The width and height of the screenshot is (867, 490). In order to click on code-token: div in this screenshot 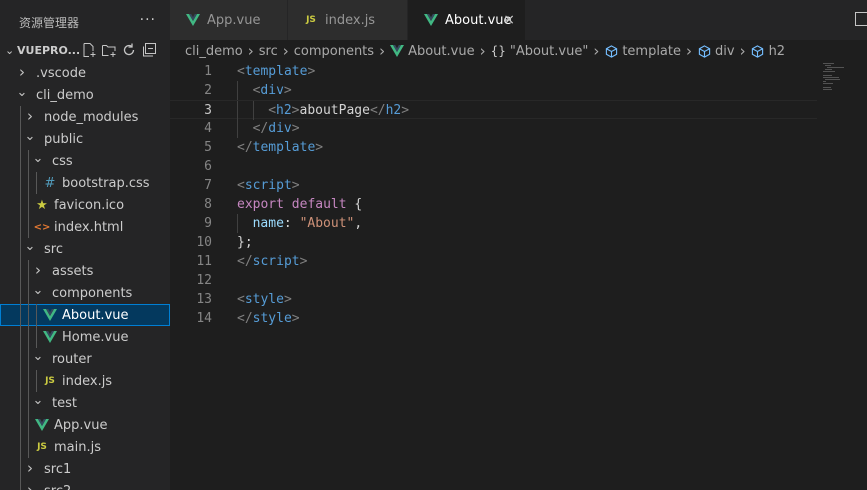, I will do `click(272, 90)`.